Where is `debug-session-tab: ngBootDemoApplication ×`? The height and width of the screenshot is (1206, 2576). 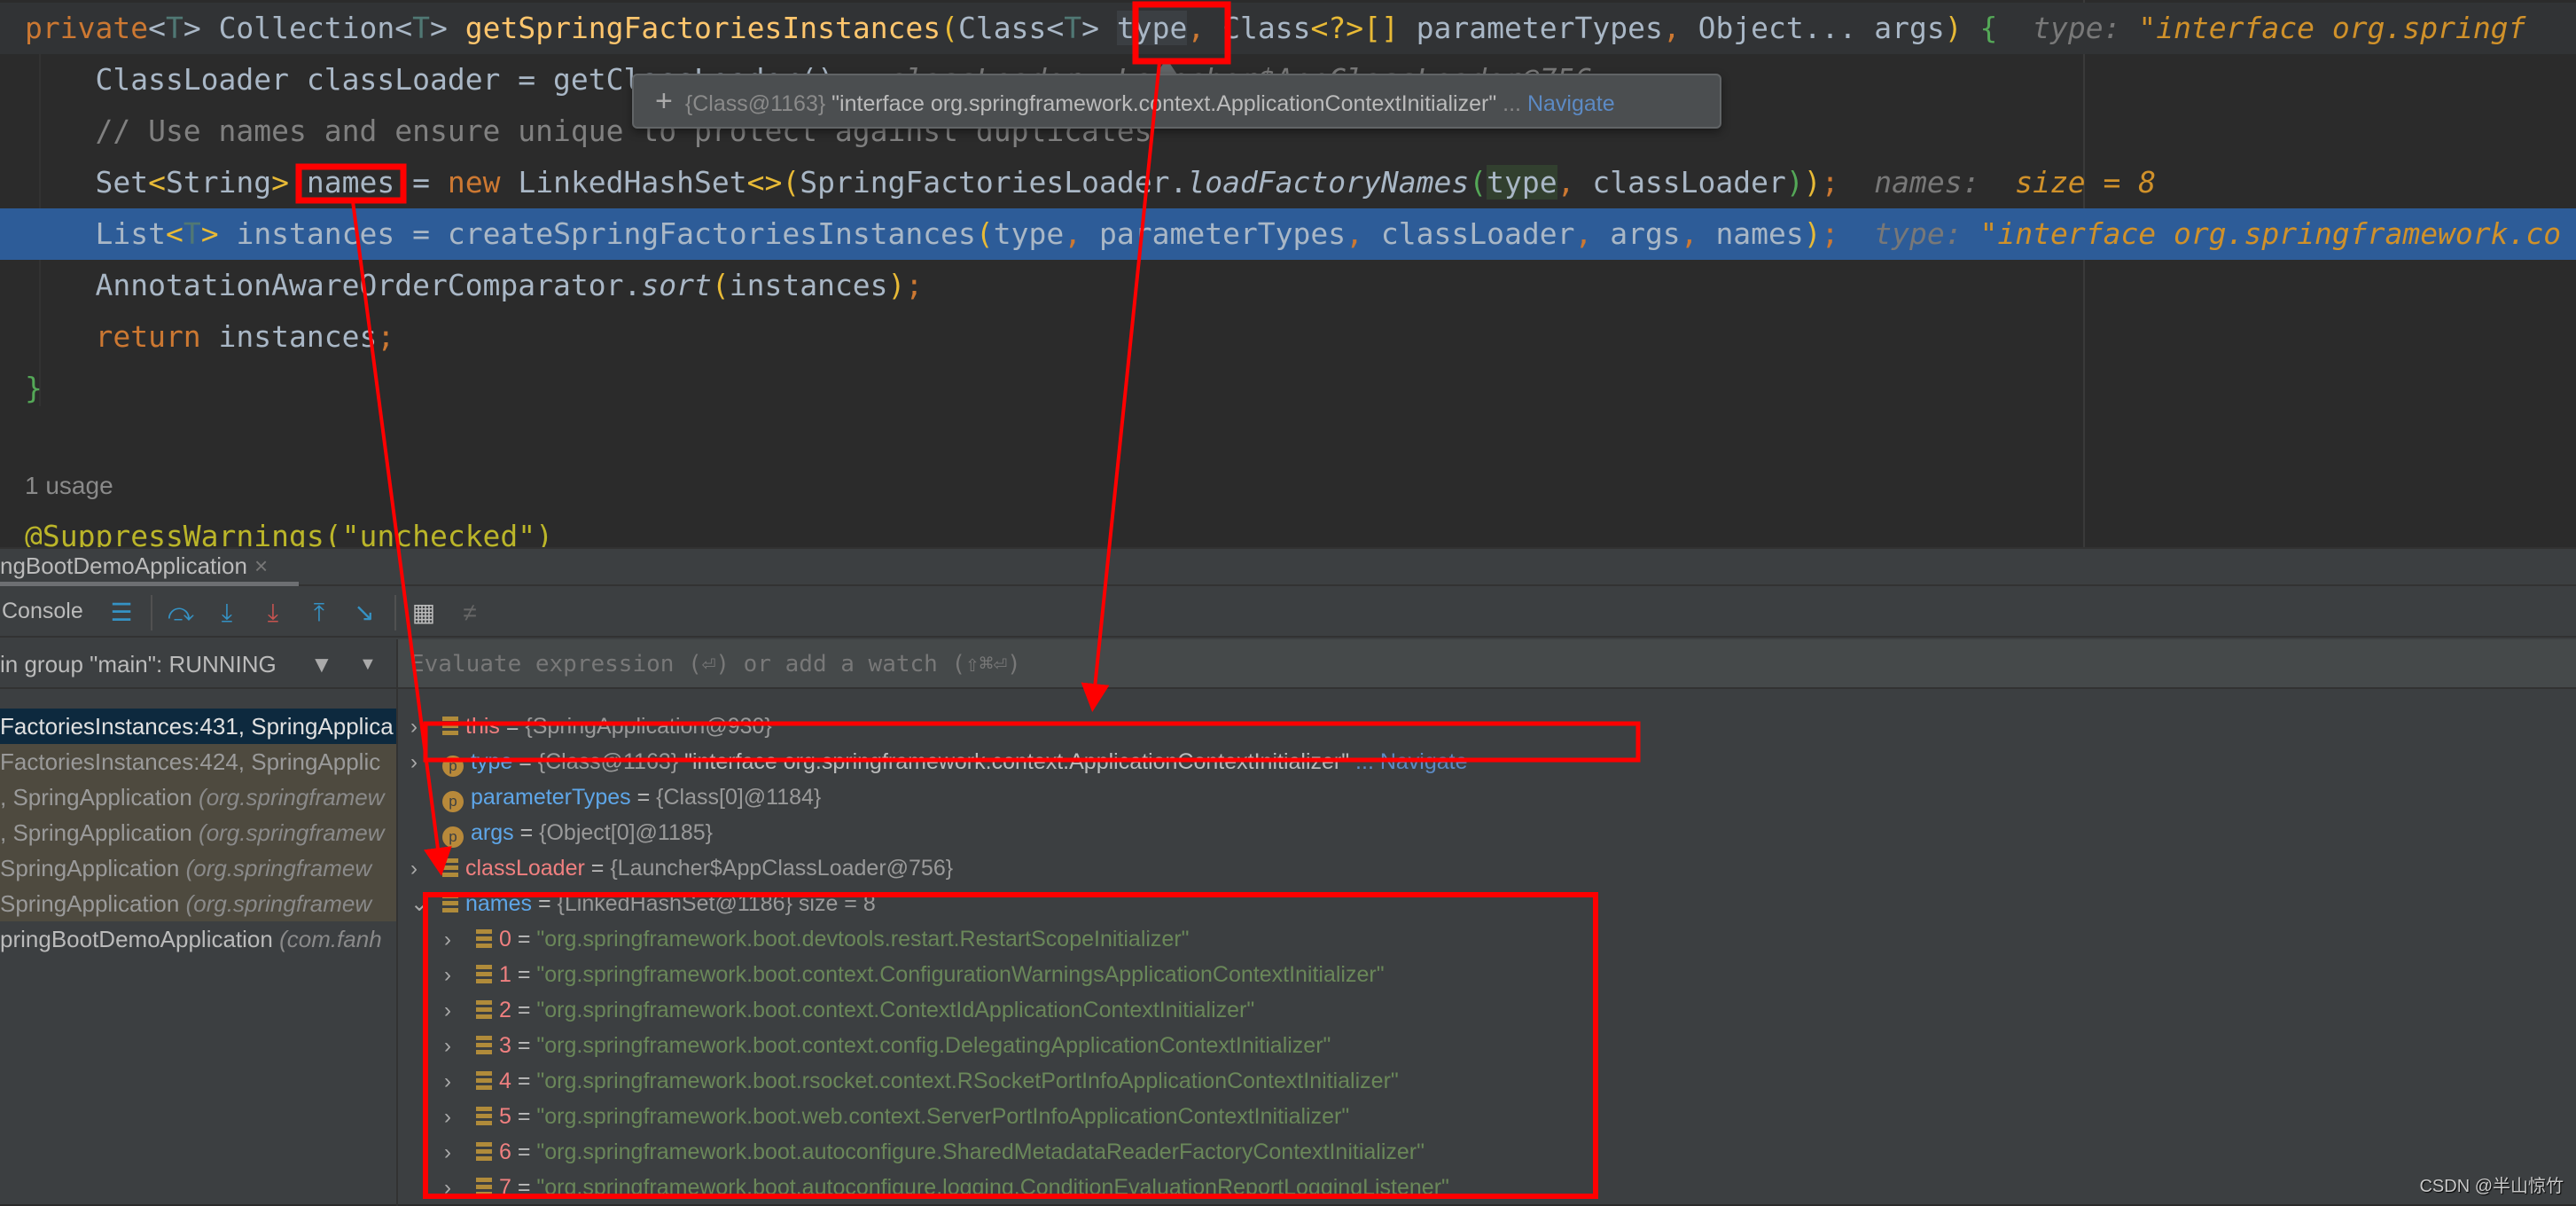
debug-session-tab: ngBootDemoApplication × is located at coordinates (149, 567).